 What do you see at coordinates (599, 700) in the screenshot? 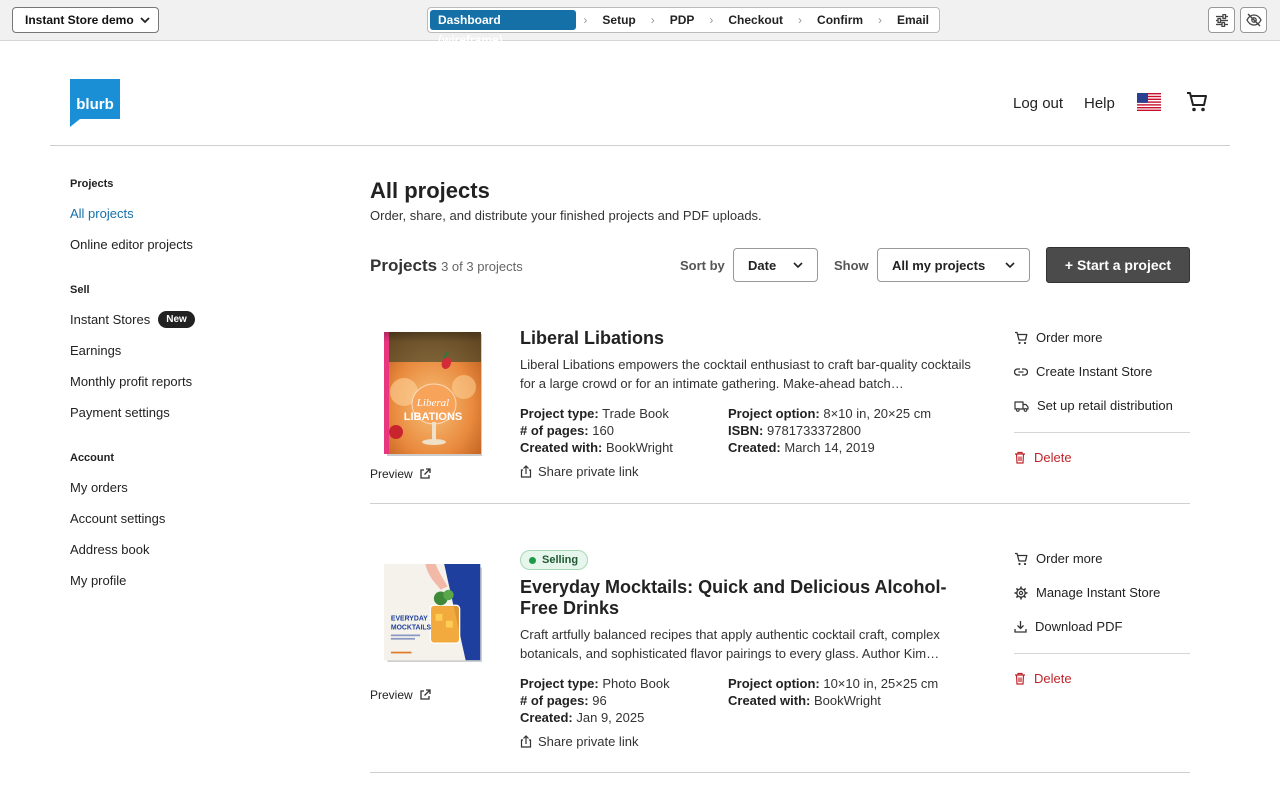
I see `meta-value: 96` at bounding box center [599, 700].